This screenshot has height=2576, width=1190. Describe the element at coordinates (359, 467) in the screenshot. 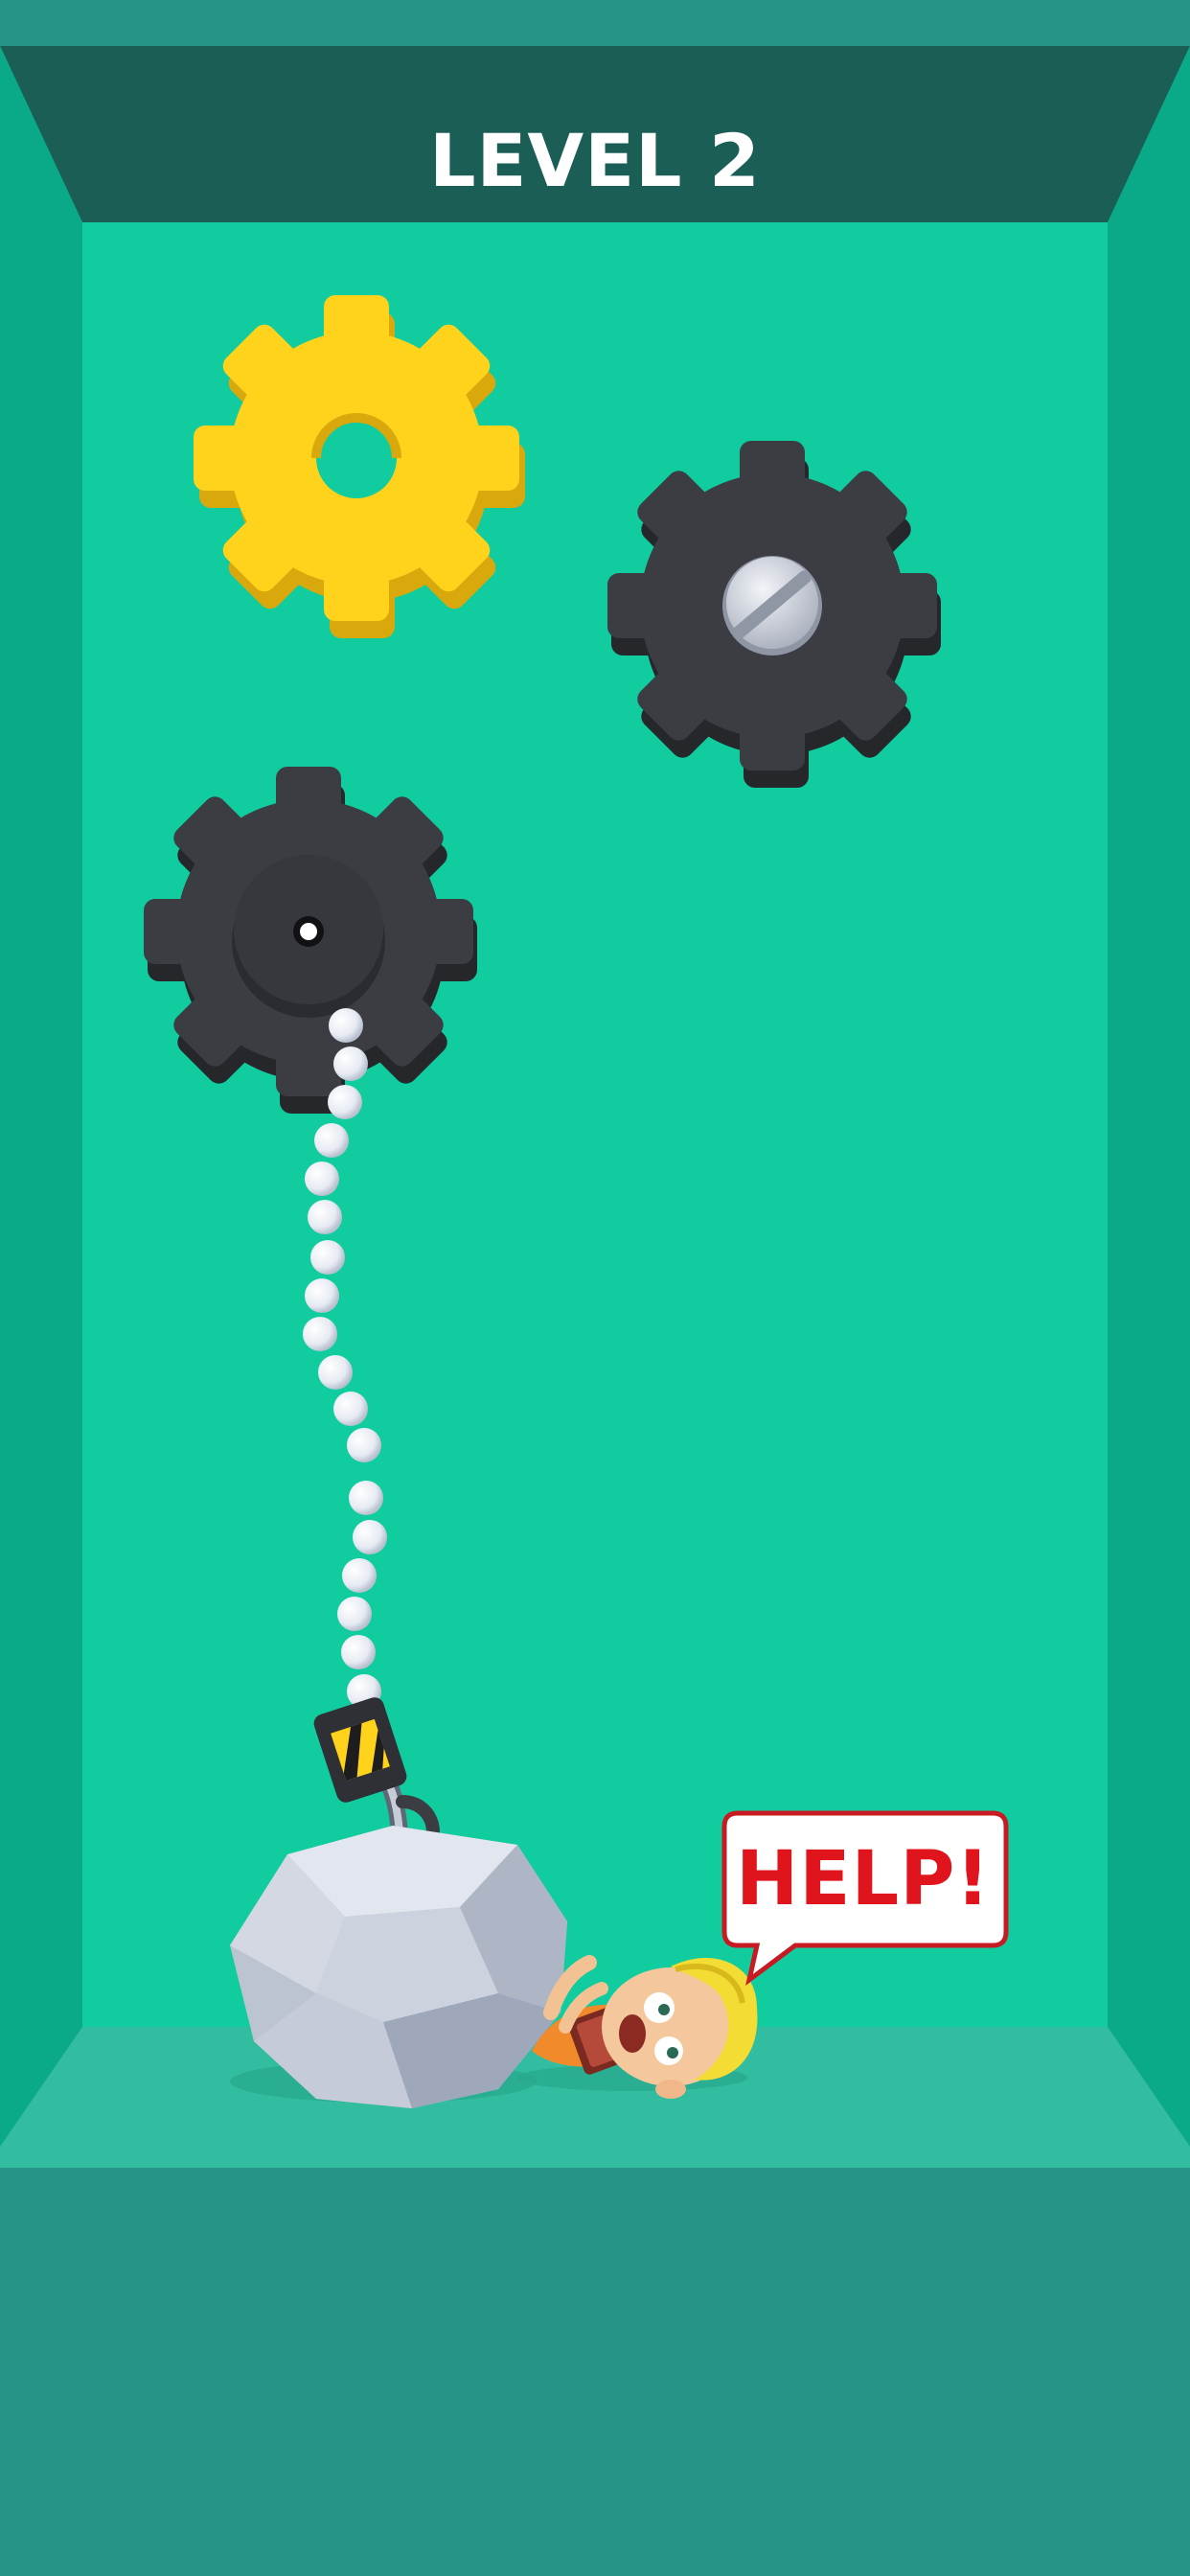

I see `yellow-gear` at that location.